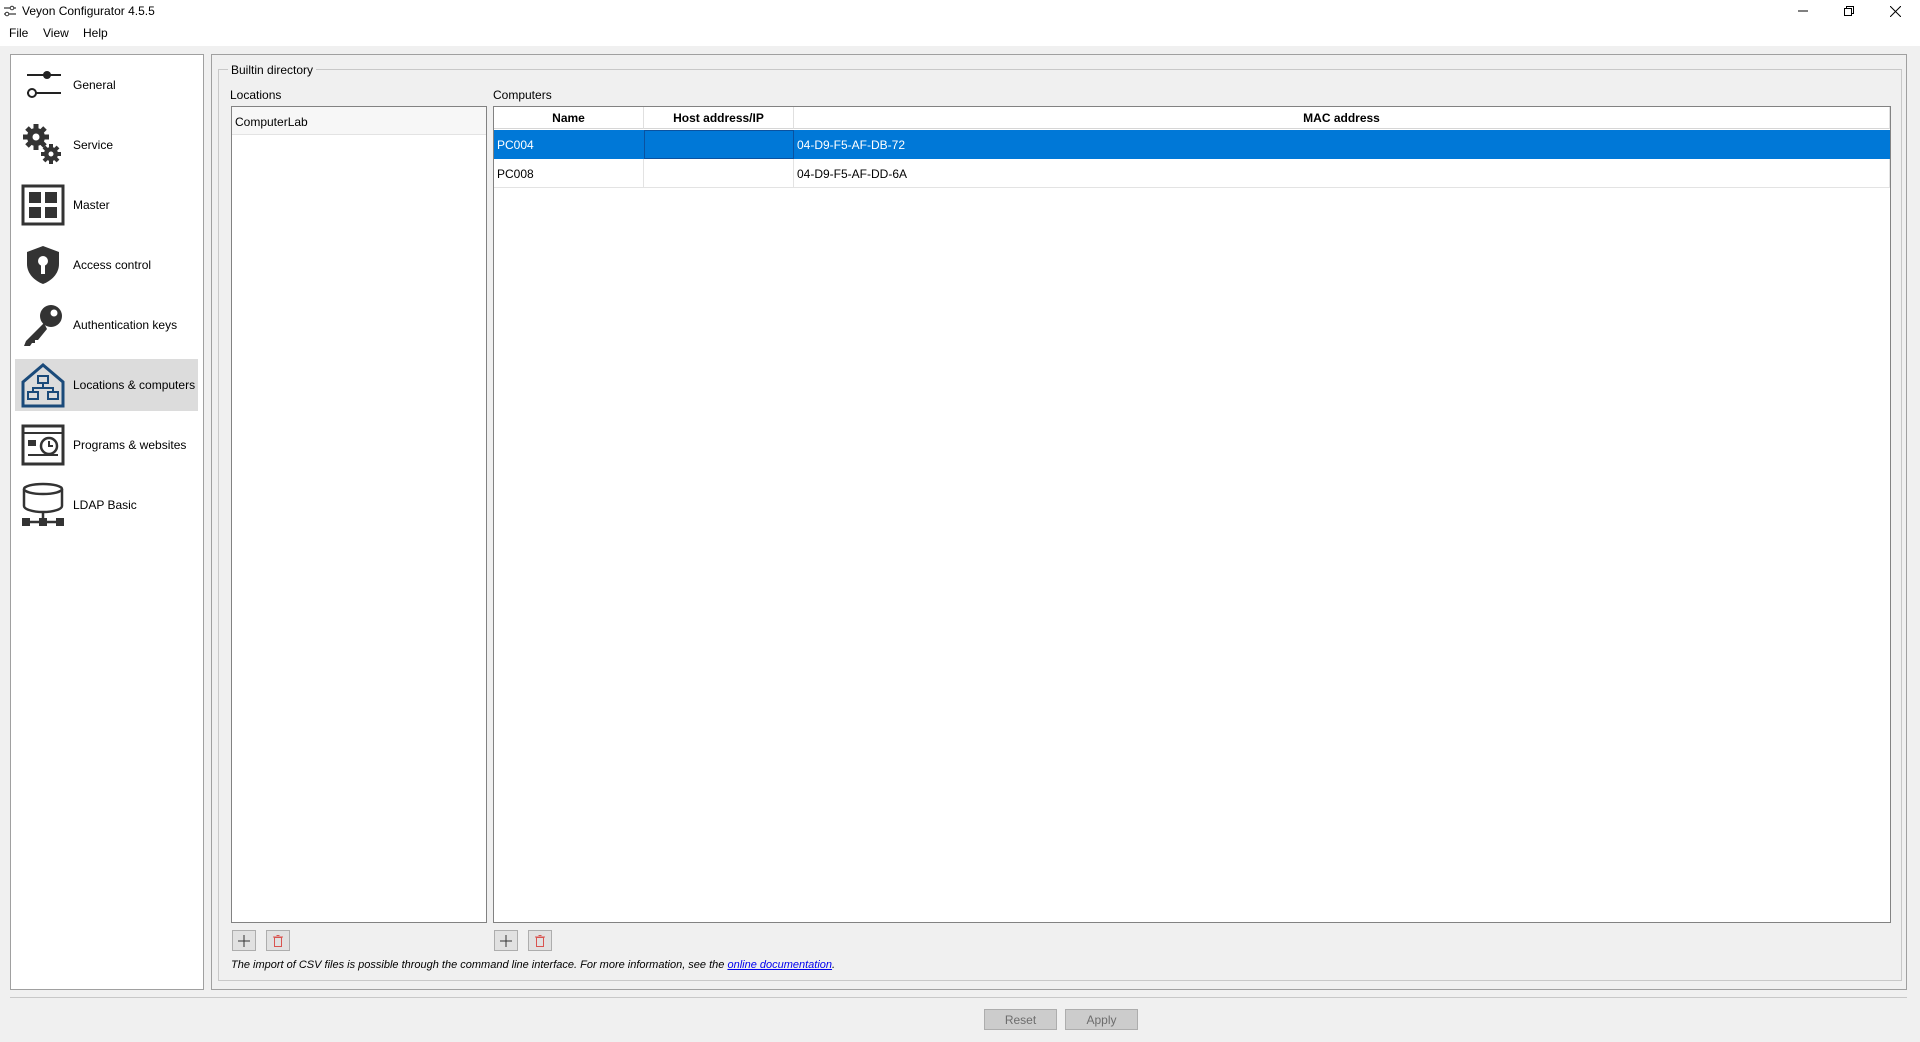 The image size is (1920, 1042). Describe the element at coordinates (522, 95) in the screenshot. I see `computers-label: Computers` at that location.